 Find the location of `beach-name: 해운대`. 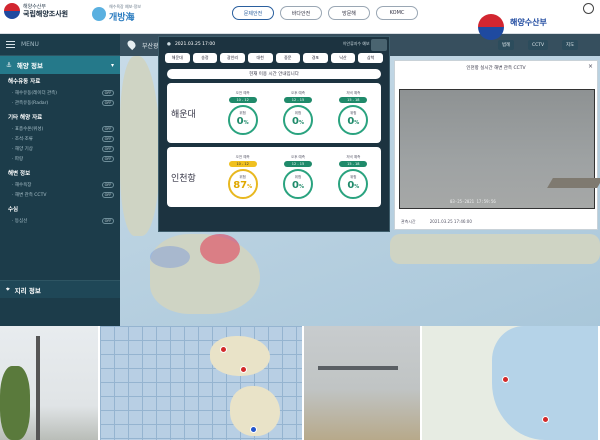

beach-name: 해운대 is located at coordinates (183, 114).